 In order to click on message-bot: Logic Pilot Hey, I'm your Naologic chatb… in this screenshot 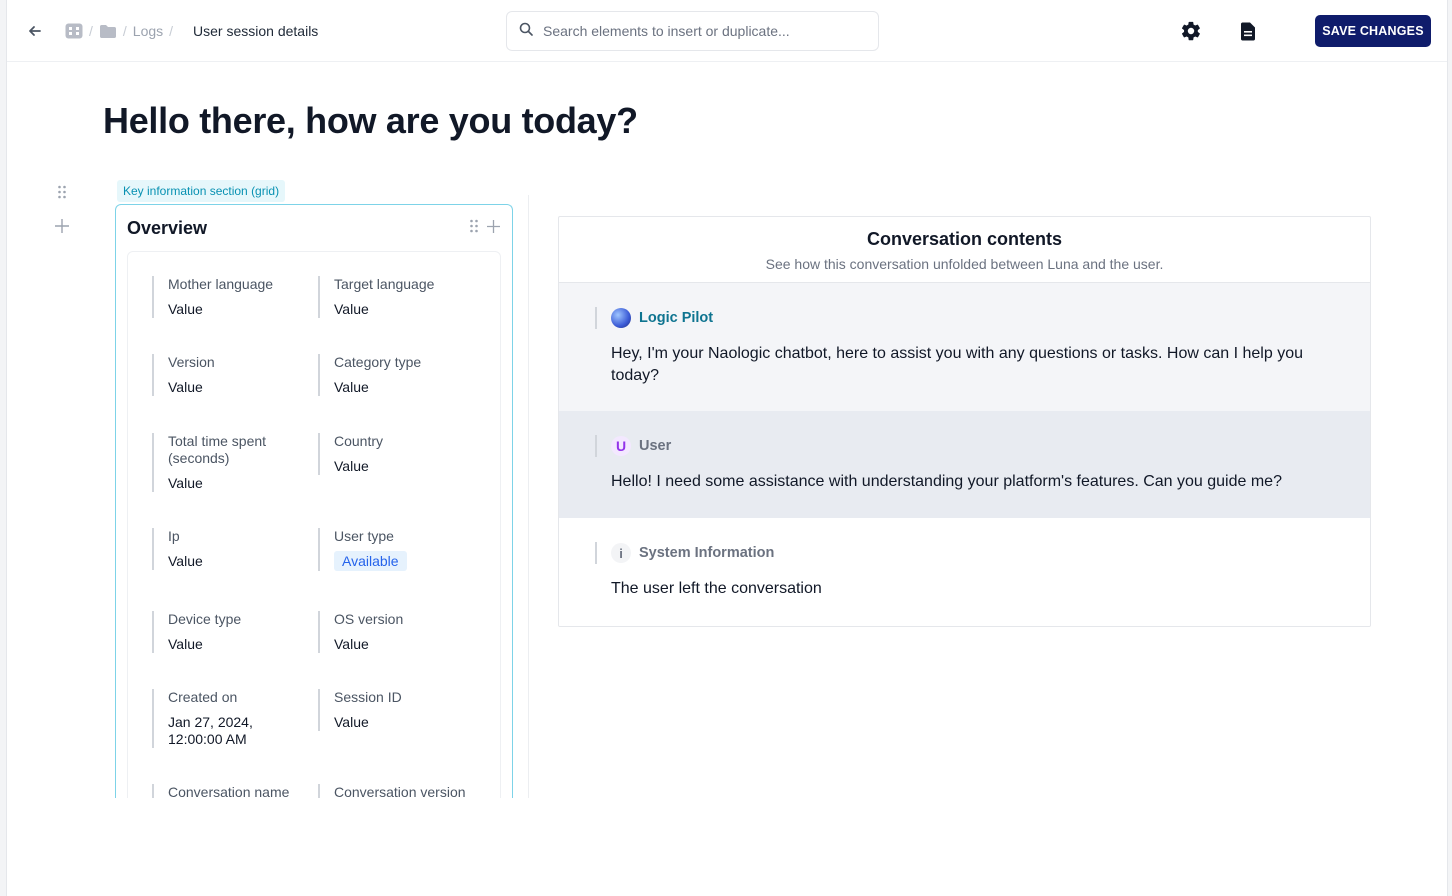, I will do `click(964, 347)`.